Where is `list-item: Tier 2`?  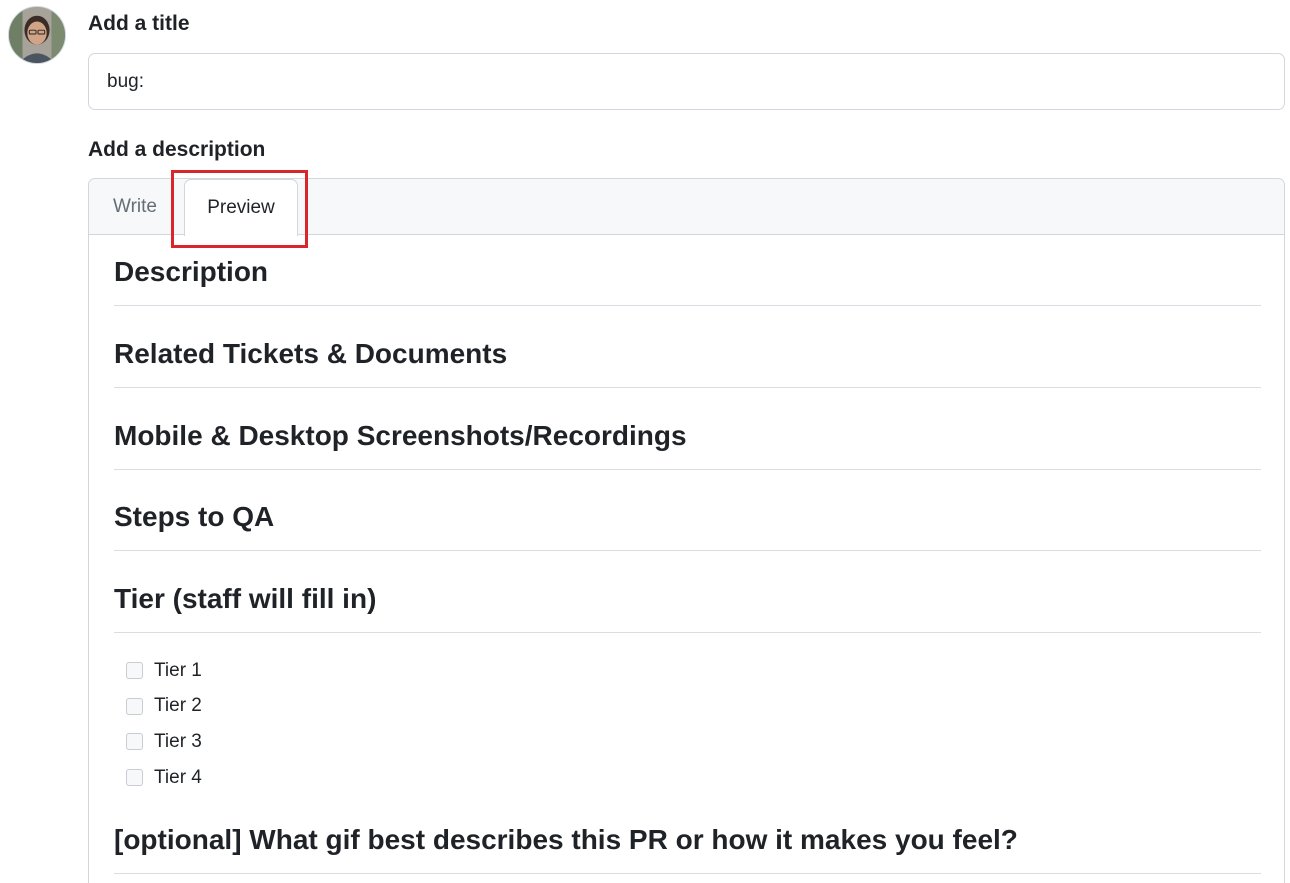
list-item: Tier 2 is located at coordinates (164, 707).